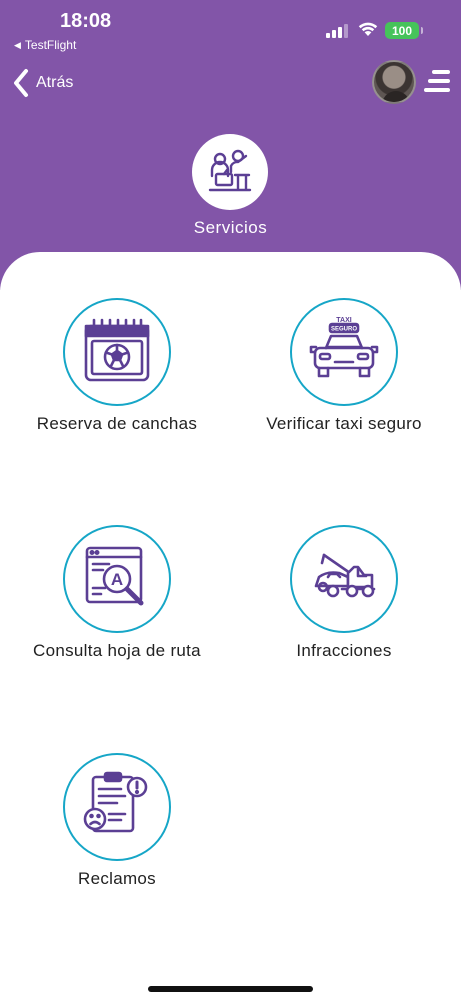  I want to click on chevron-left-icon, so click(21, 83).